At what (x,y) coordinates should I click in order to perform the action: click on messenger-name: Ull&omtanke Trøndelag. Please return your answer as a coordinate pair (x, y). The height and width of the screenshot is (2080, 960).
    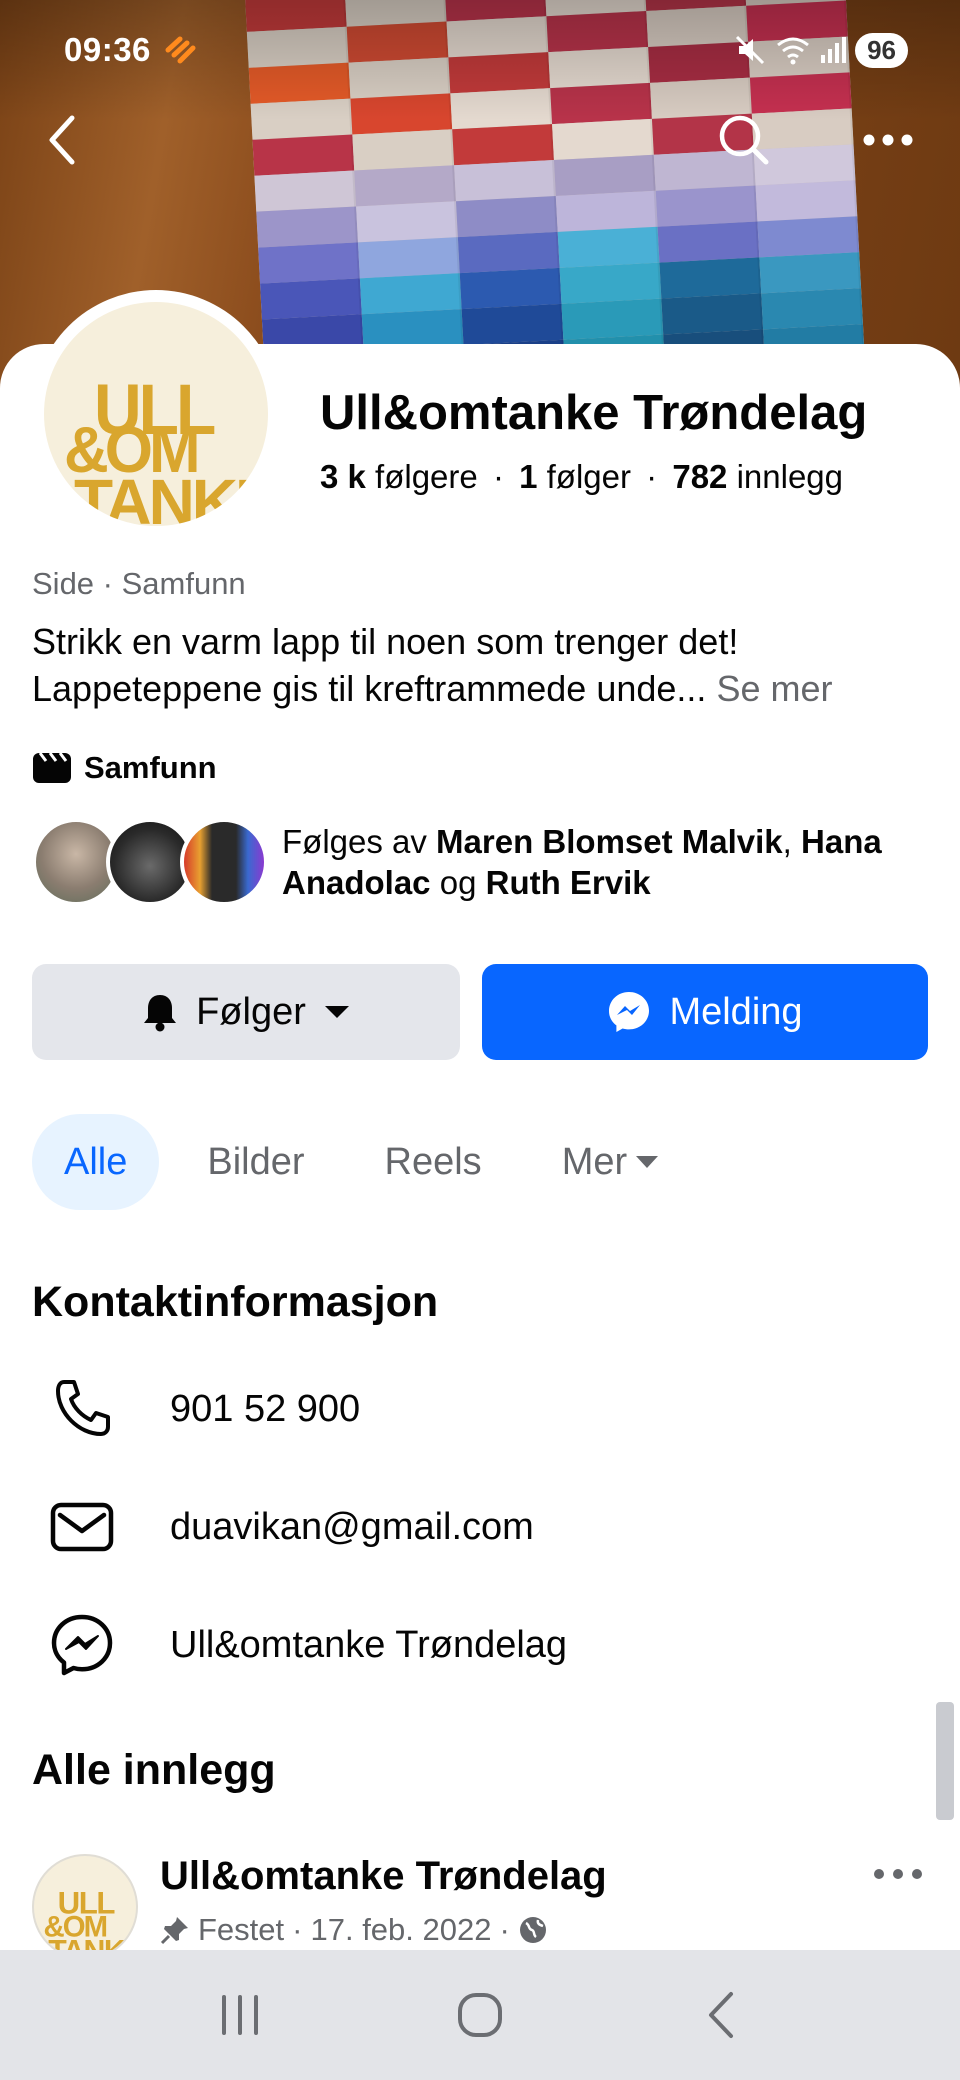
    Looking at the image, I should click on (369, 1644).